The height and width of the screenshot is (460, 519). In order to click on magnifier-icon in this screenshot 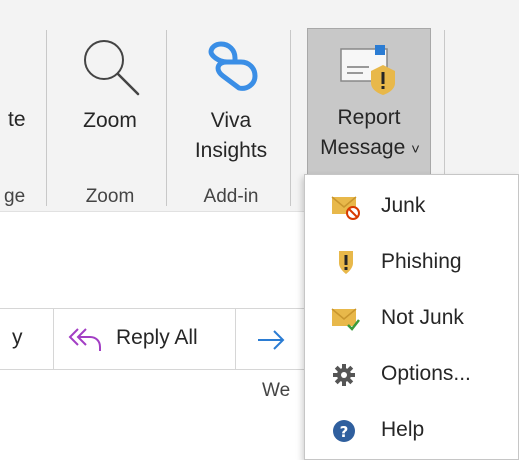, I will do `click(112, 68)`.